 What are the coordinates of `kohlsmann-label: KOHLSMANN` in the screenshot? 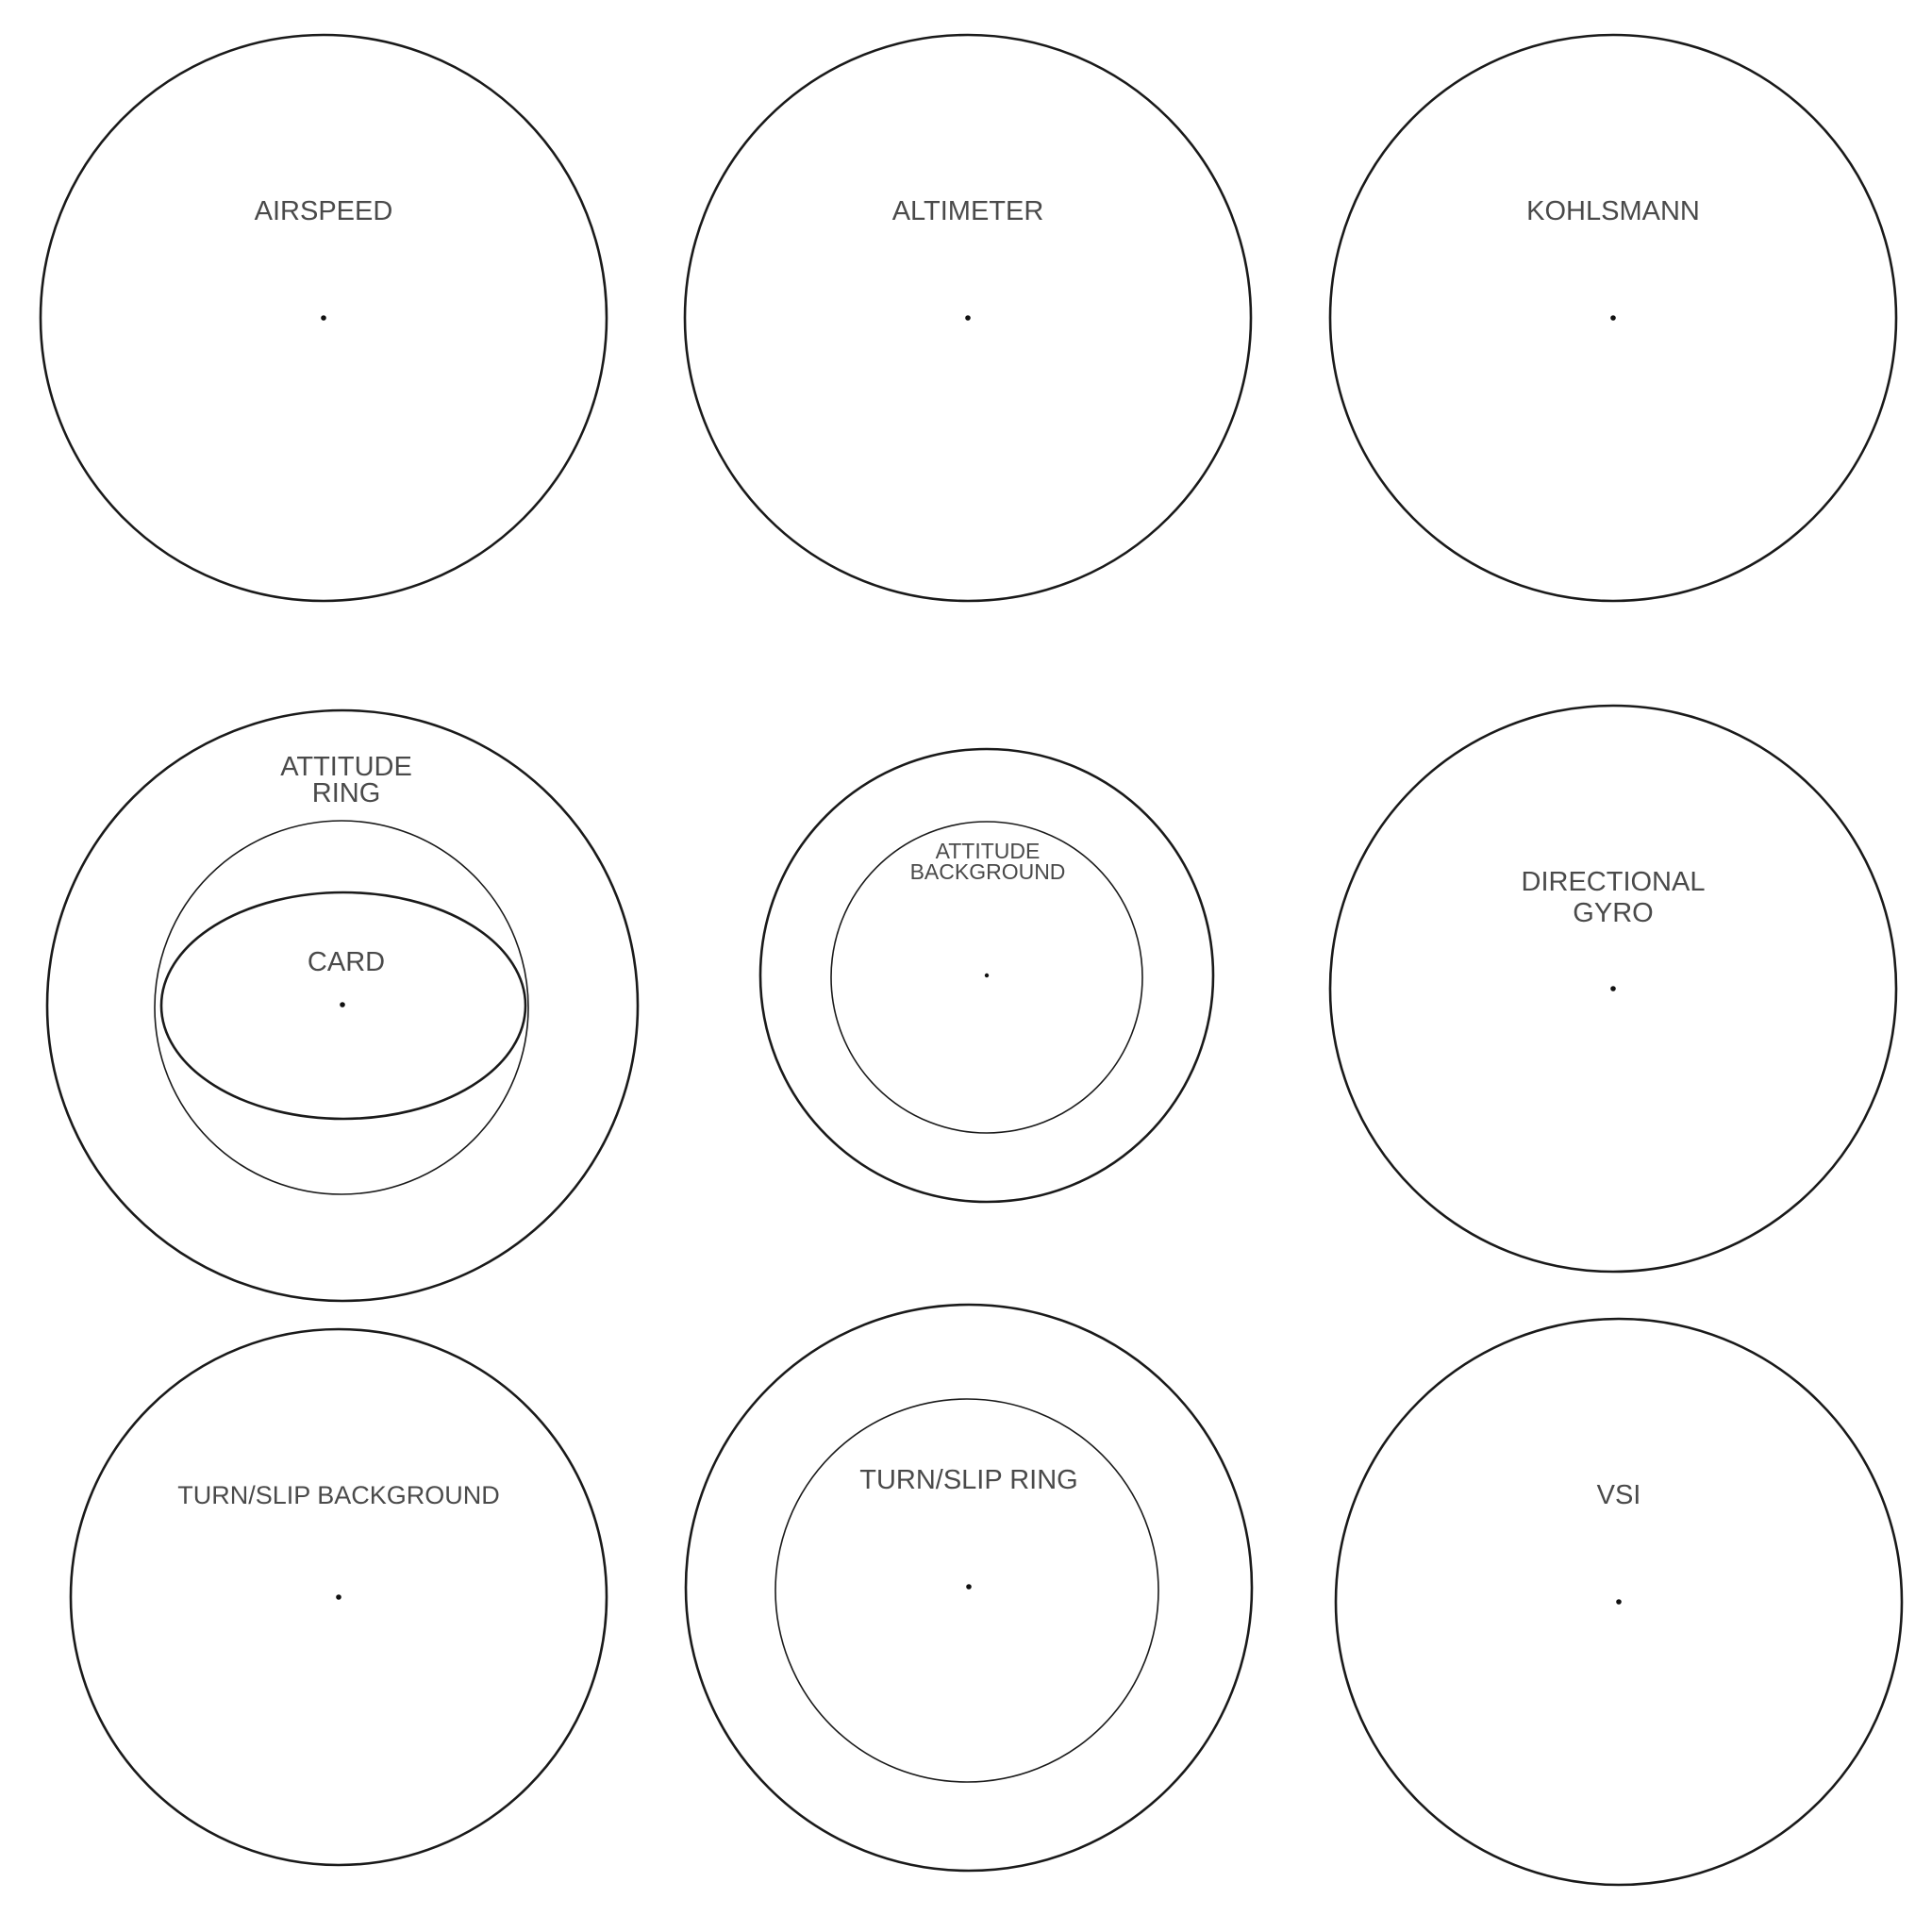 It's located at (1613, 211).